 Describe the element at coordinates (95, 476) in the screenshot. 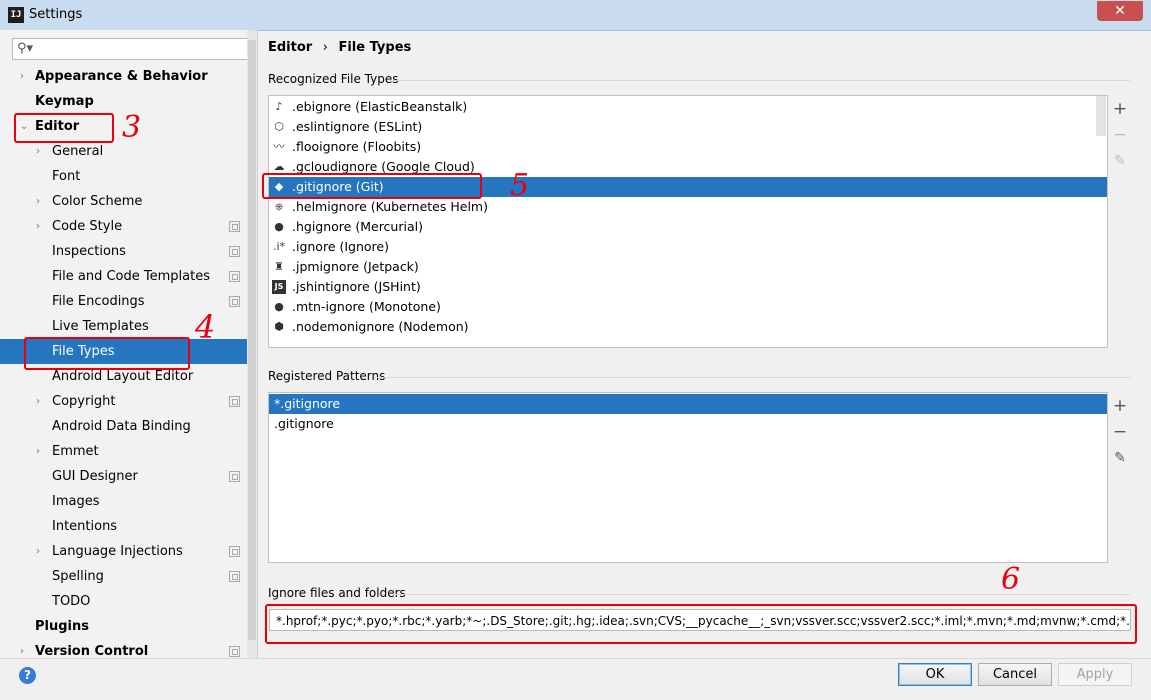

I see `sidebar-item-label: GUI Designer` at that location.